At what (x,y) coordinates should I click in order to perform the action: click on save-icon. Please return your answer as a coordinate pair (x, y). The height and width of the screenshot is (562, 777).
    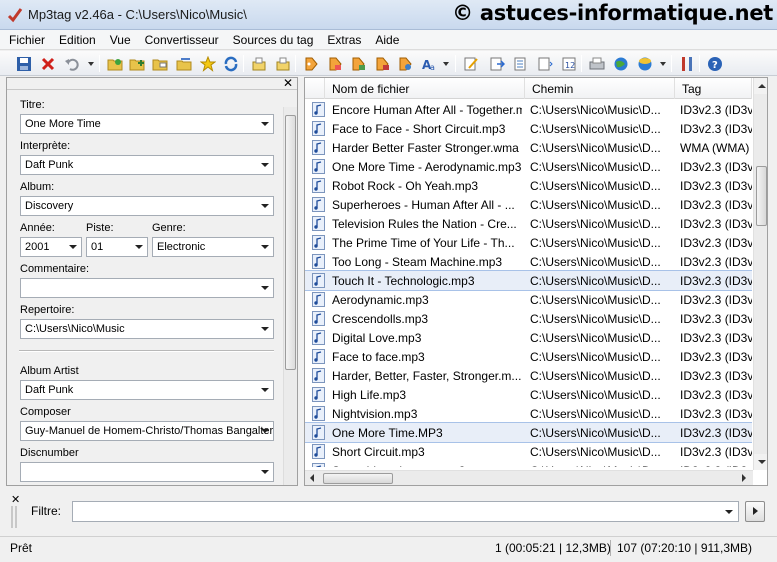
    Looking at the image, I should click on (24, 63).